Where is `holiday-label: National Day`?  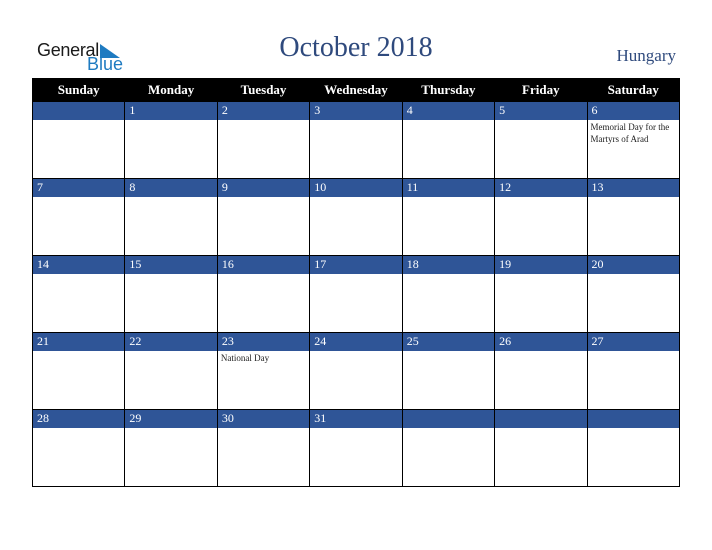
holiday-label: National Day is located at coordinates (245, 358).